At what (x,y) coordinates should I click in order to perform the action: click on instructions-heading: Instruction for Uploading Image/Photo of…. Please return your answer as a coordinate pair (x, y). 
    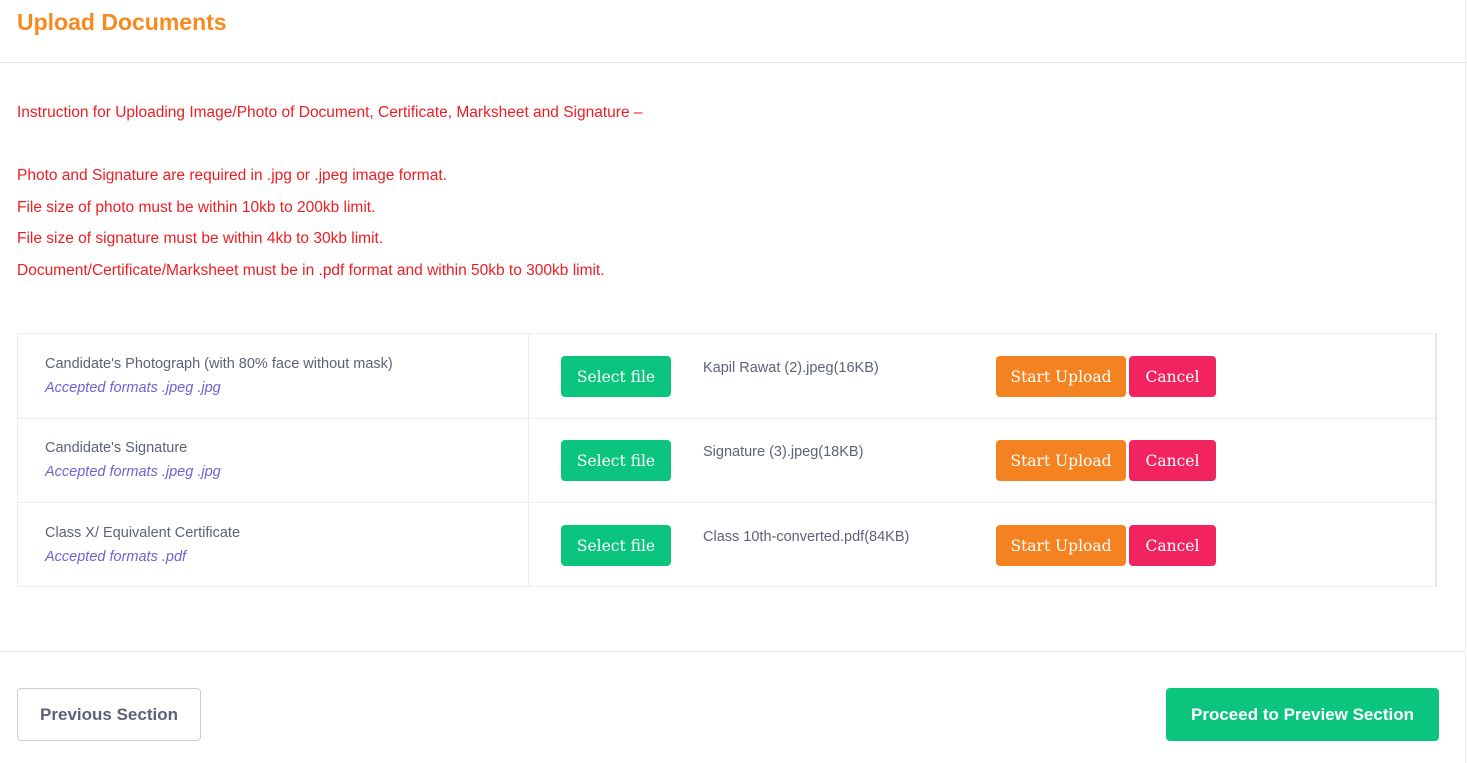
    Looking at the image, I should click on (330, 112).